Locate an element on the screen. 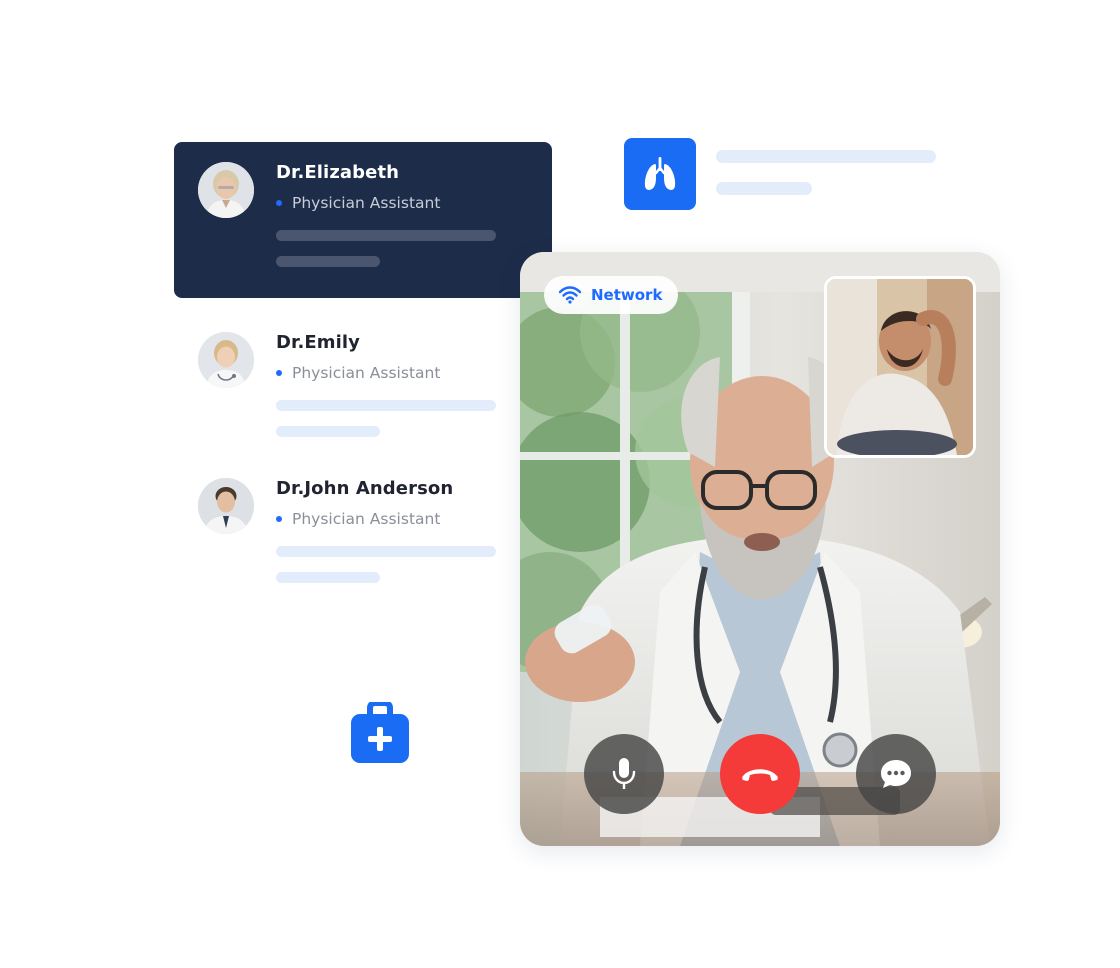  wifi-icon is located at coordinates (570, 295).